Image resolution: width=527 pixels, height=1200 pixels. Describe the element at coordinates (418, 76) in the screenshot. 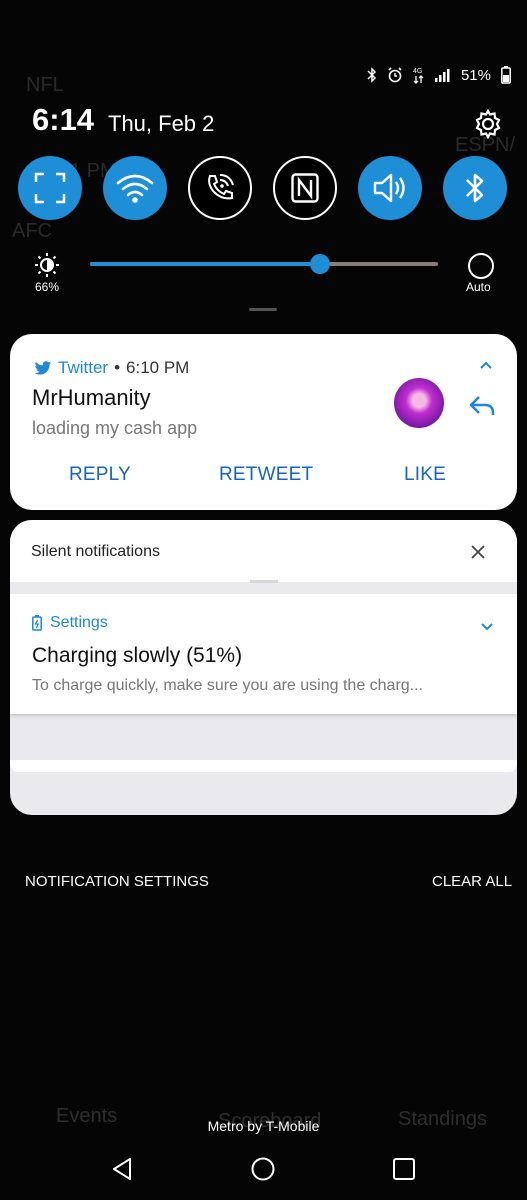

I see `lte-icon: 4G` at that location.